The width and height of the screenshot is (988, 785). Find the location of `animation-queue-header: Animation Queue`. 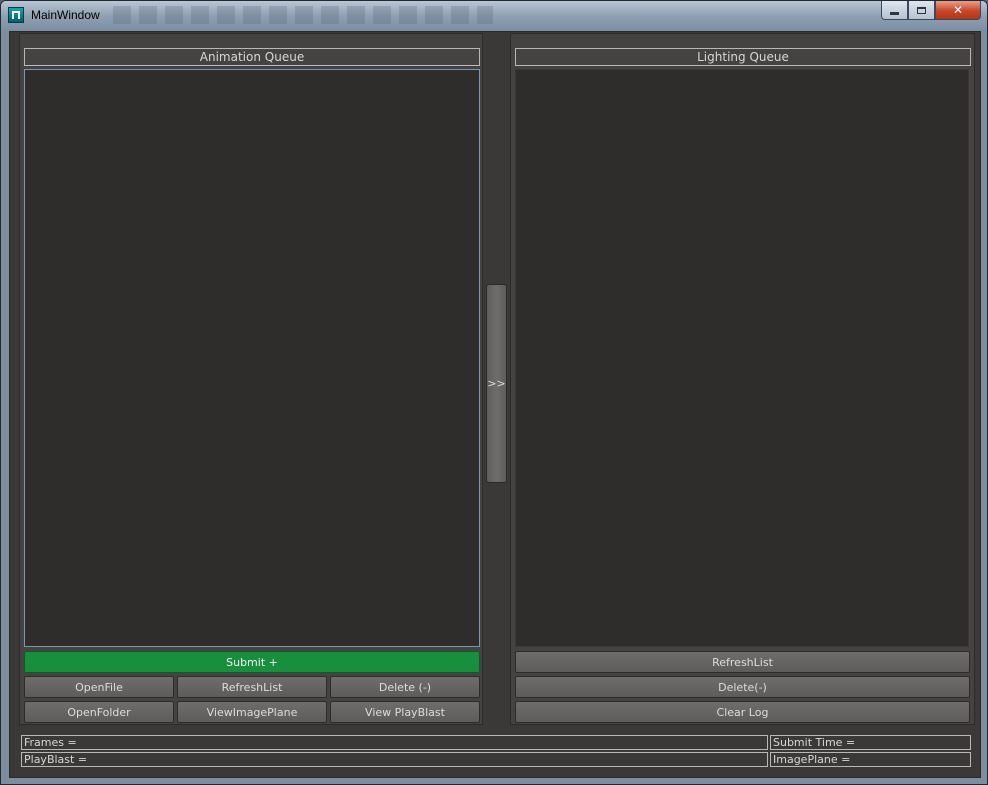

animation-queue-header: Animation Queue is located at coordinates (252, 57).